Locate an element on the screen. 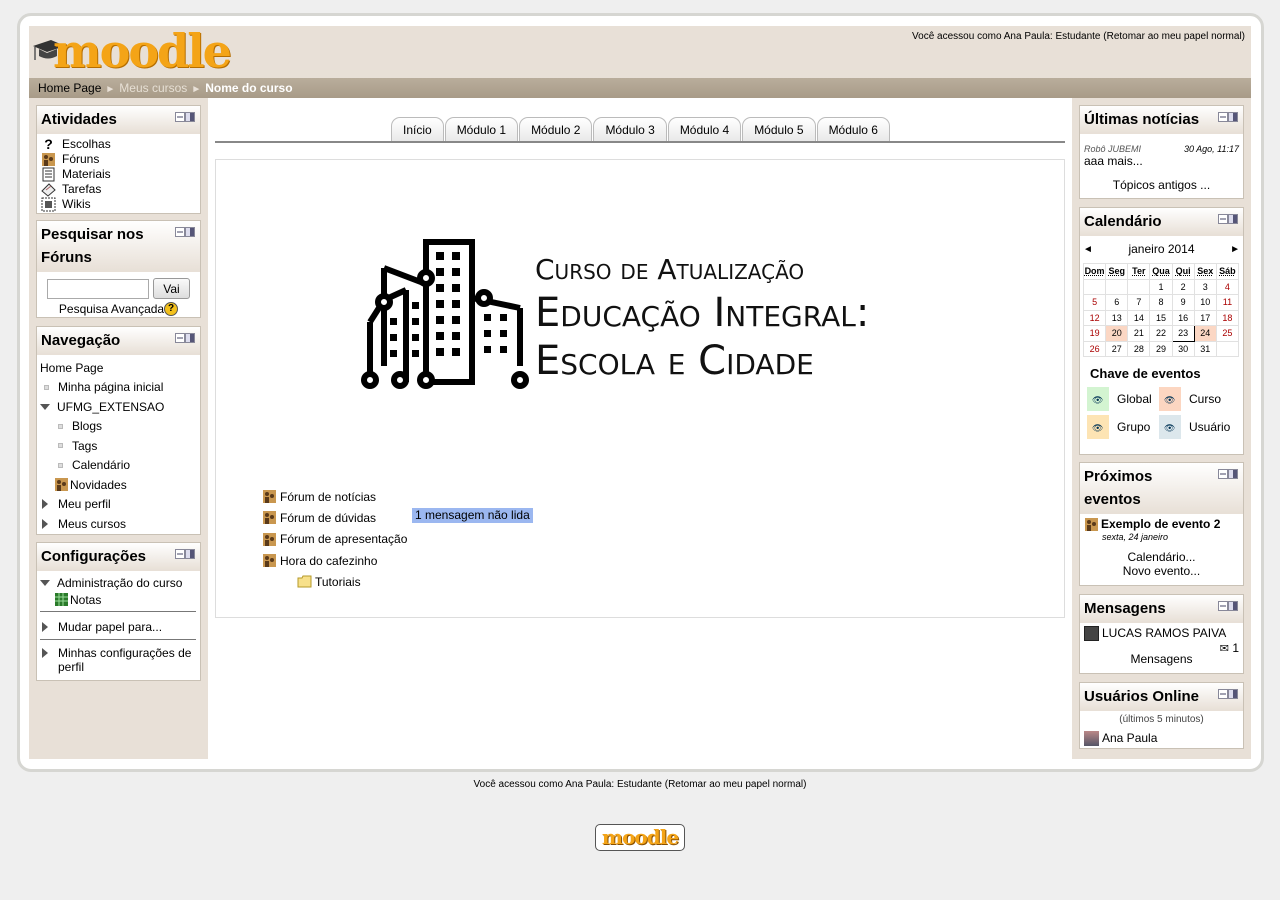  calendar-day: 29 is located at coordinates (1161, 348).